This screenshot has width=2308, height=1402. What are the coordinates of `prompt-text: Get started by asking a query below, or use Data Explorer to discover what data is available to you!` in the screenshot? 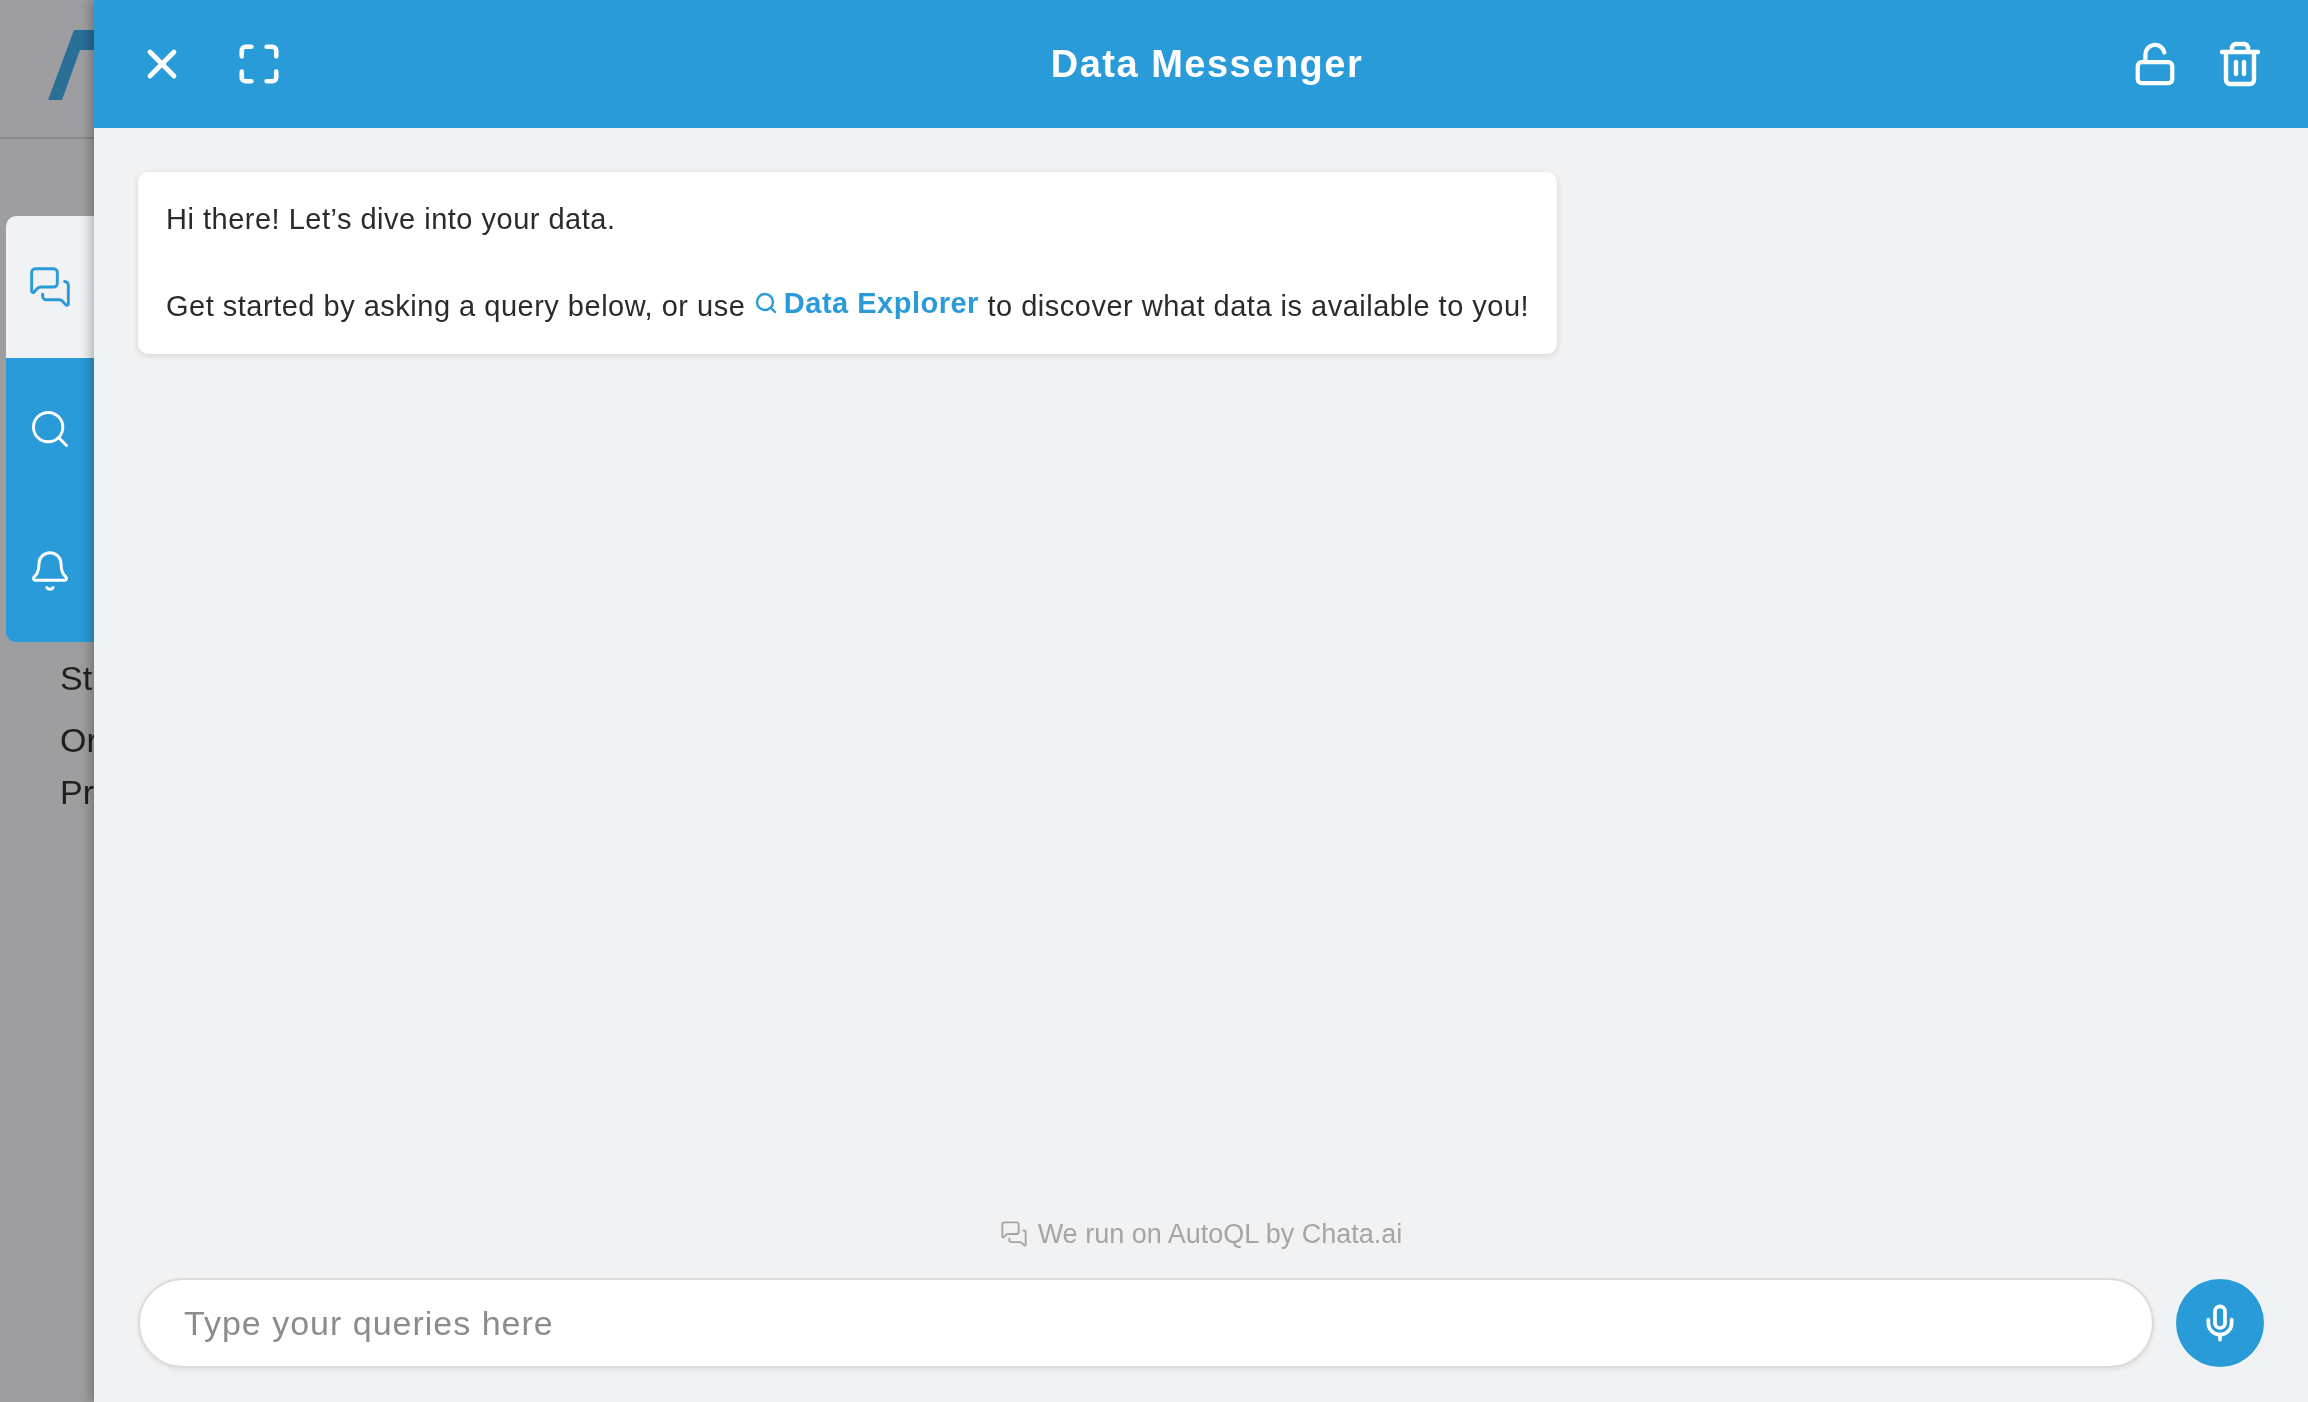 It's located at (848, 304).